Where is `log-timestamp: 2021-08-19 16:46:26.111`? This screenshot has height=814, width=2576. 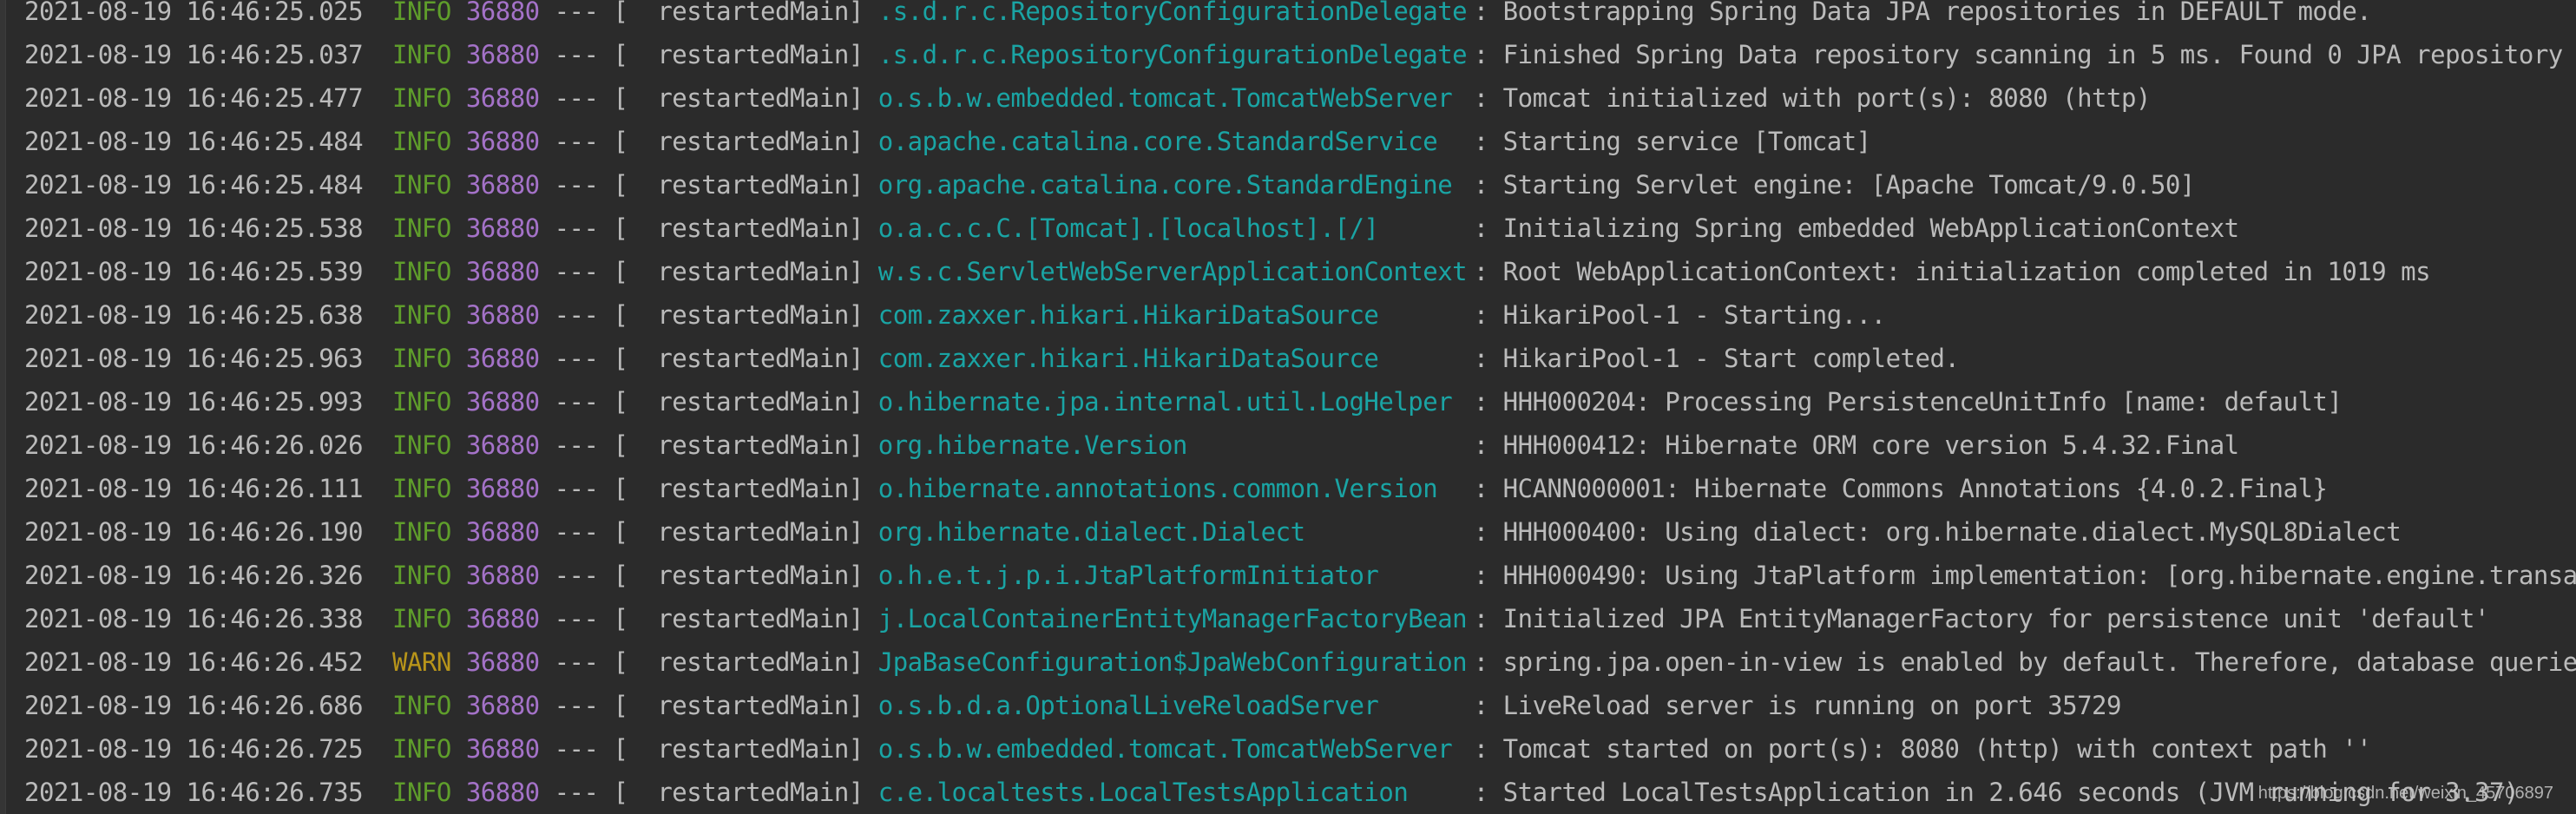
log-timestamp: 2021-08-19 16:46:26.111 is located at coordinates (194, 488).